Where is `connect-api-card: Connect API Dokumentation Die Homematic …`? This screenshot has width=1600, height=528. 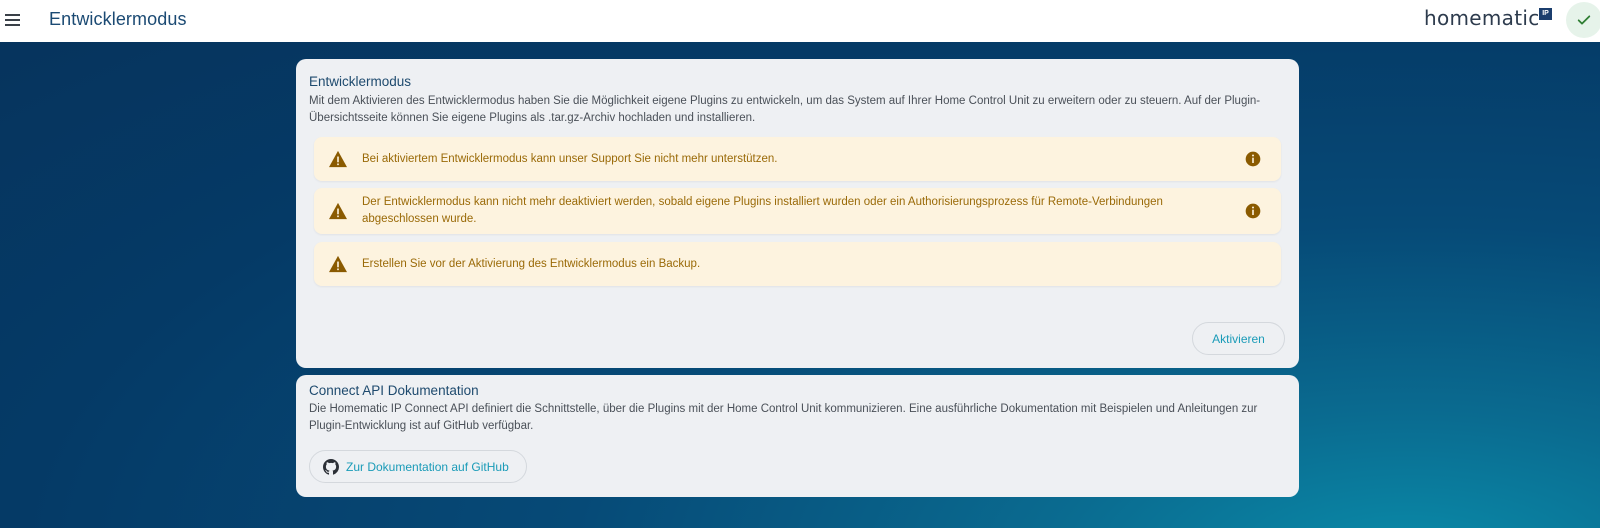
connect-api-card: Connect API Dokumentation Die Homematic … is located at coordinates (797, 436).